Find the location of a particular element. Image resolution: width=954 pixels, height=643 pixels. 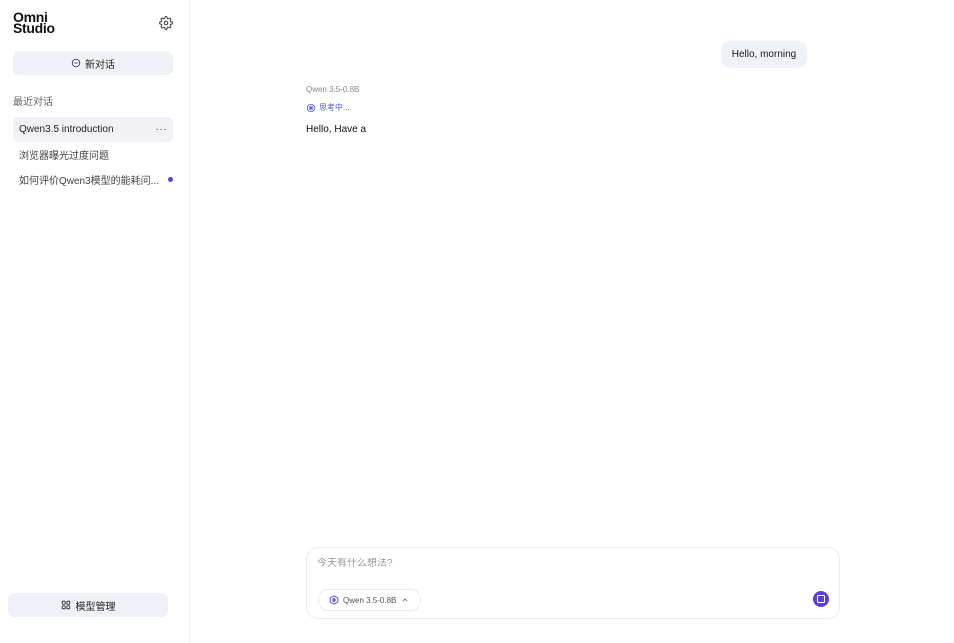

model-management-label: 模型管理 is located at coordinates (95, 607).